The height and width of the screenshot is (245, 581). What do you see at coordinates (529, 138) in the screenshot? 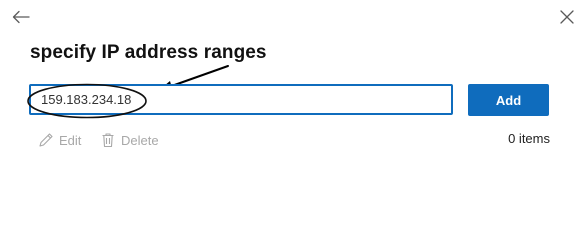
I see `items-count: 0 items` at bounding box center [529, 138].